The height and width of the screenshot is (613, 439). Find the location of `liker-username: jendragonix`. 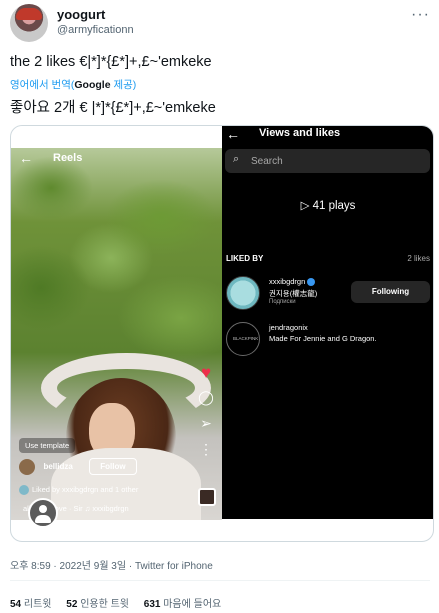

liker-username: jendragonix is located at coordinates (288, 327).